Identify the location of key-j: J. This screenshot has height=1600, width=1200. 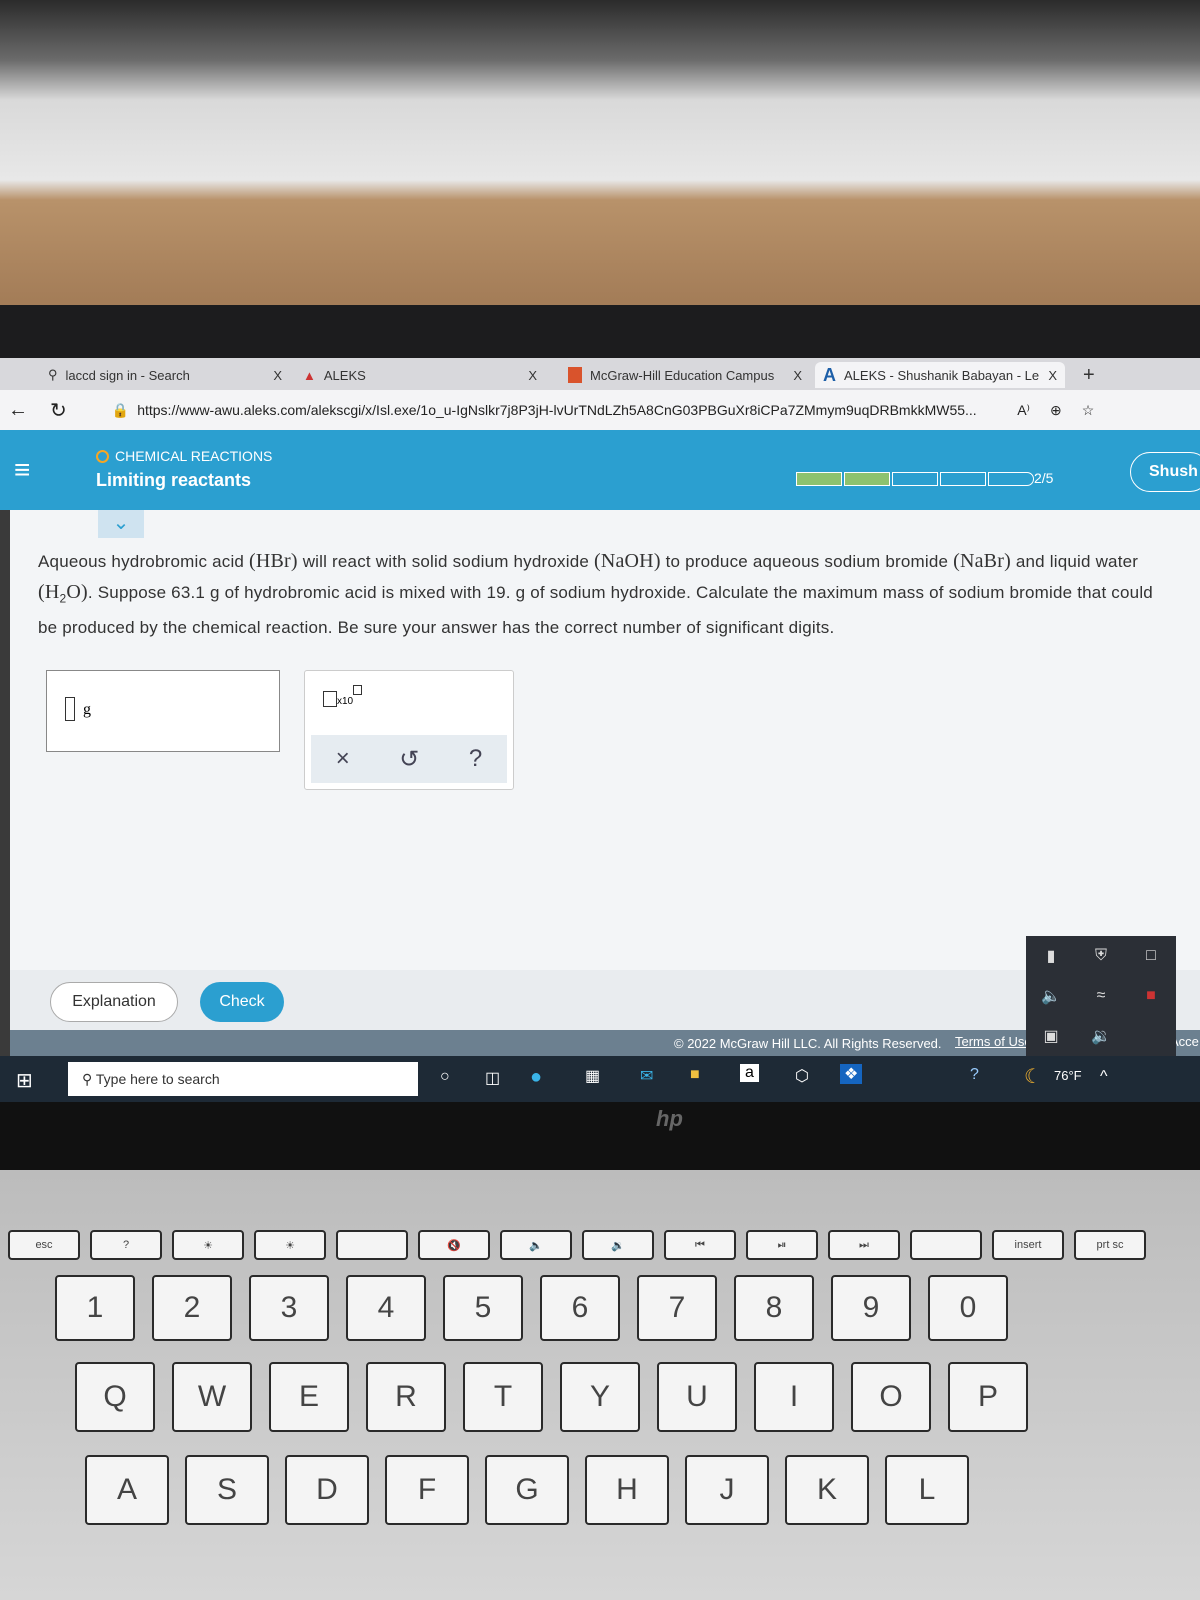
(727, 1490).